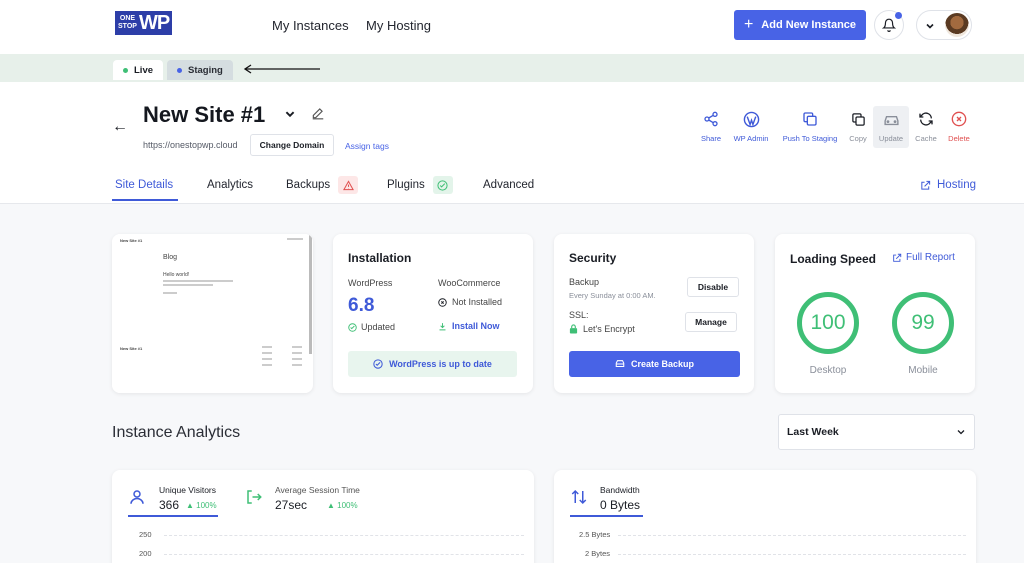 The width and height of the screenshot is (1024, 563). I want to click on desktop-label: Desktop, so click(828, 370).